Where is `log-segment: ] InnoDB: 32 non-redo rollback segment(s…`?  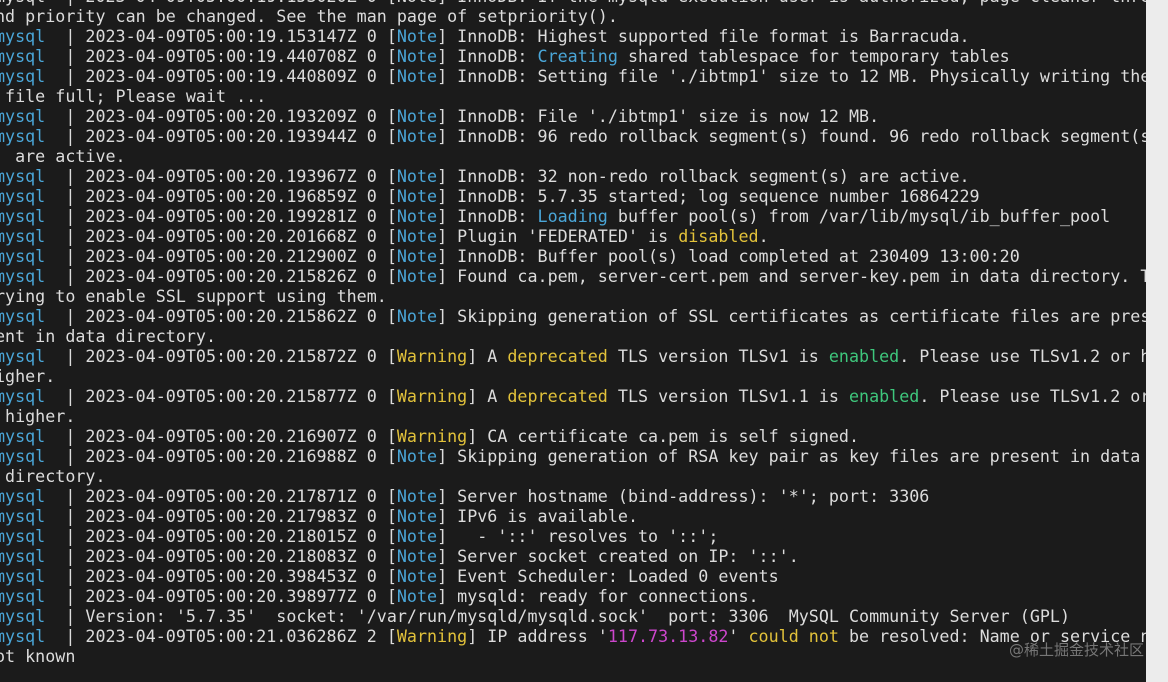
log-segment: ] InnoDB: 32 non-redo rollback segment(s… is located at coordinates (703, 176).